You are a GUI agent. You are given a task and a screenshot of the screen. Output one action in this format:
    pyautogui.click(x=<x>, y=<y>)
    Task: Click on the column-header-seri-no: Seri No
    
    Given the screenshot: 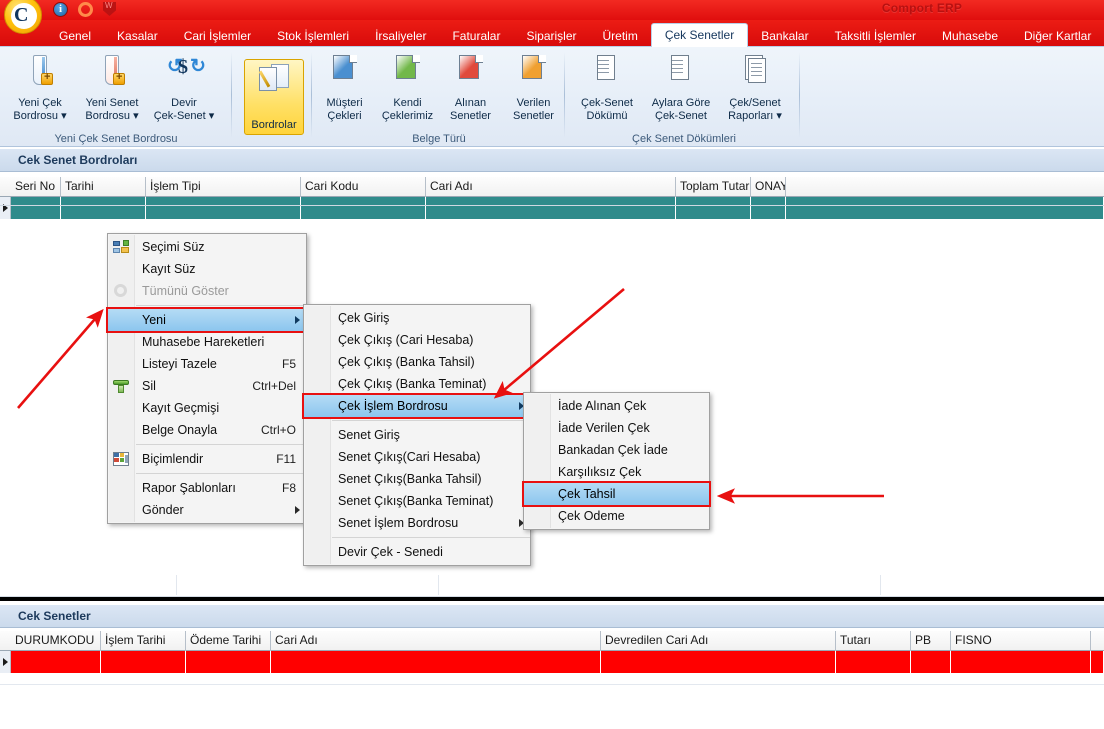 What is the action you would take?
    pyautogui.click(x=36, y=187)
    